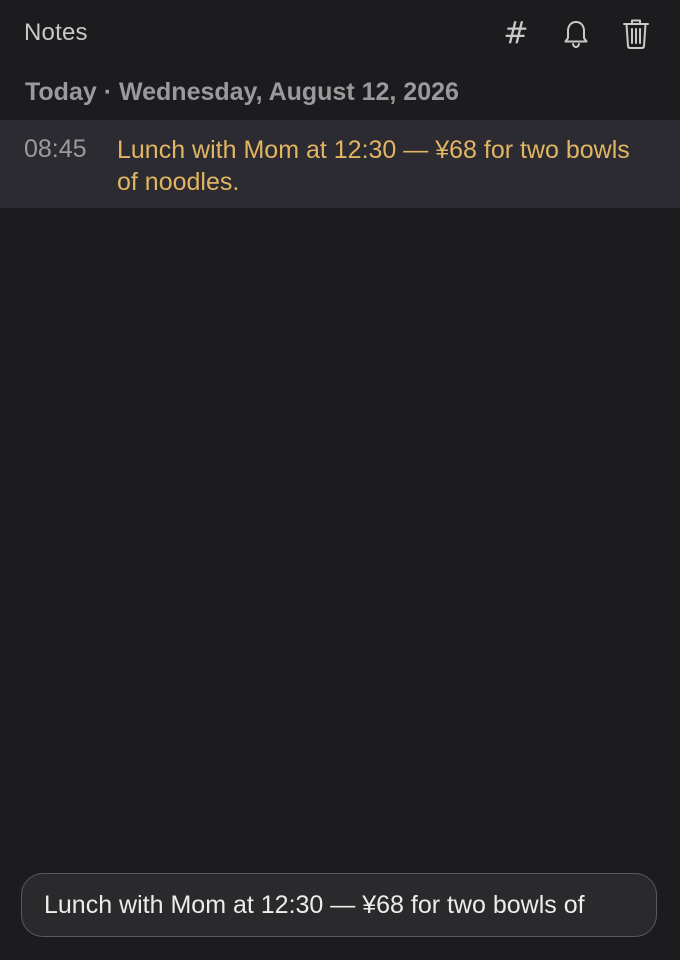 The width and height of the screenshot is (680, 960). I want to click on delete-button, so click(636, 34).